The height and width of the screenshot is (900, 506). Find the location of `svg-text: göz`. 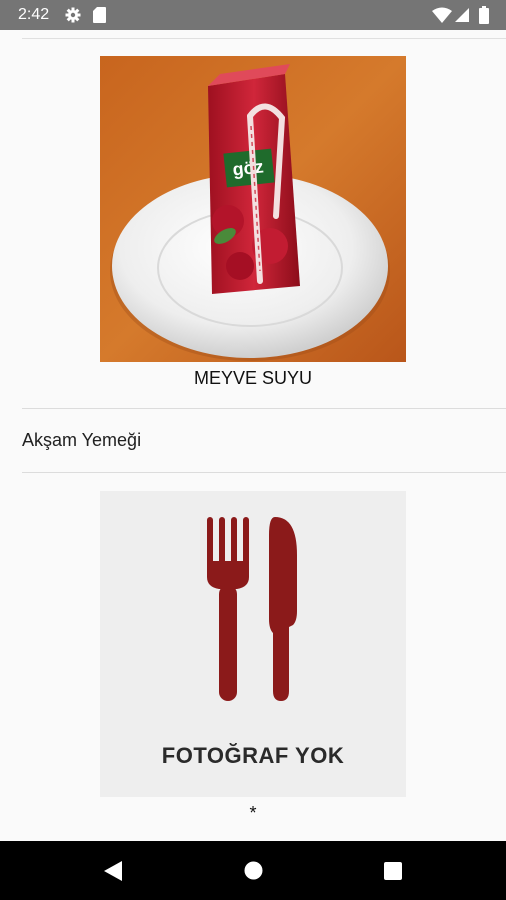

svg-text: göz is located at coordinates (248, 167).